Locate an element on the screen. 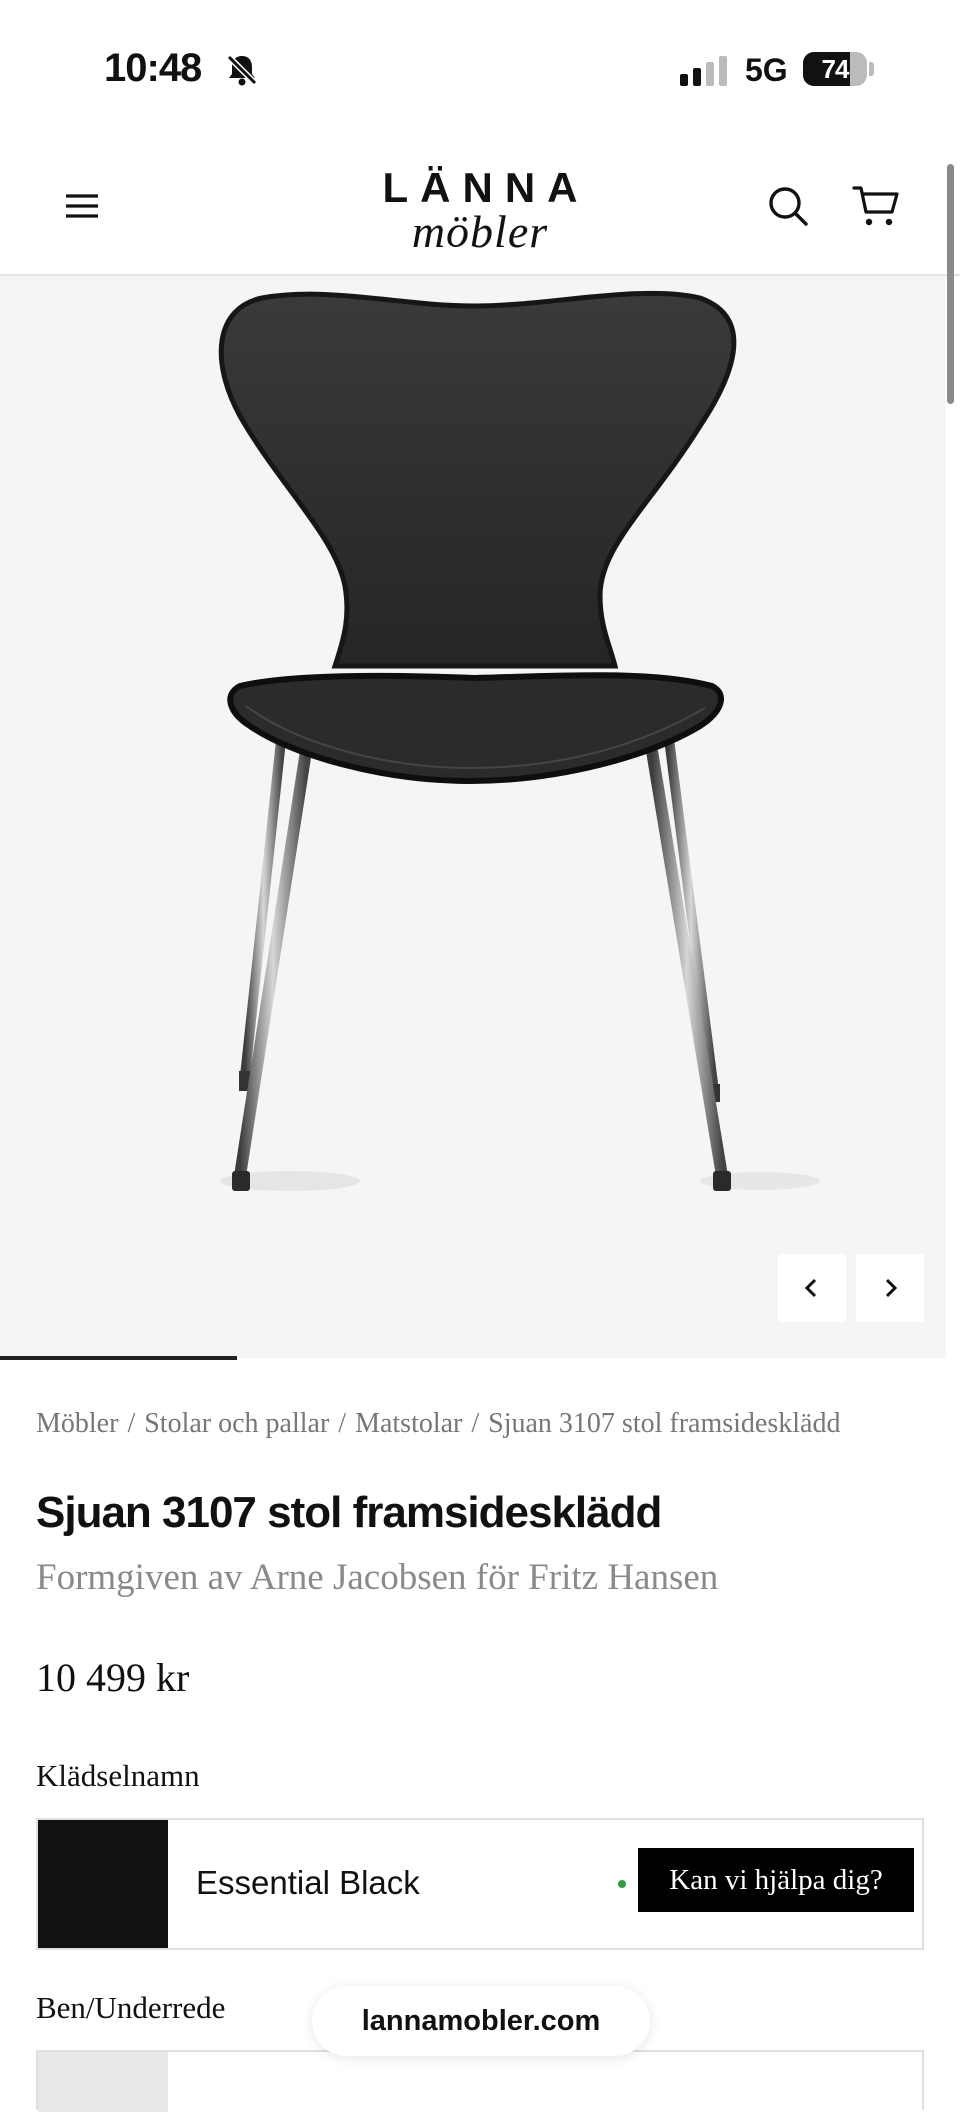 The image size is (960, 2112). gallery-prev-button is located at coordinates (812, 1288).